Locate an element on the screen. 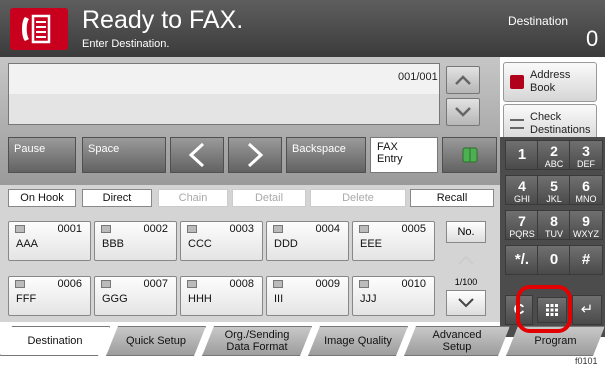 The height and width of the screenshot is (367, 605). destination-name: FFF is located at coordinates (26, 299).